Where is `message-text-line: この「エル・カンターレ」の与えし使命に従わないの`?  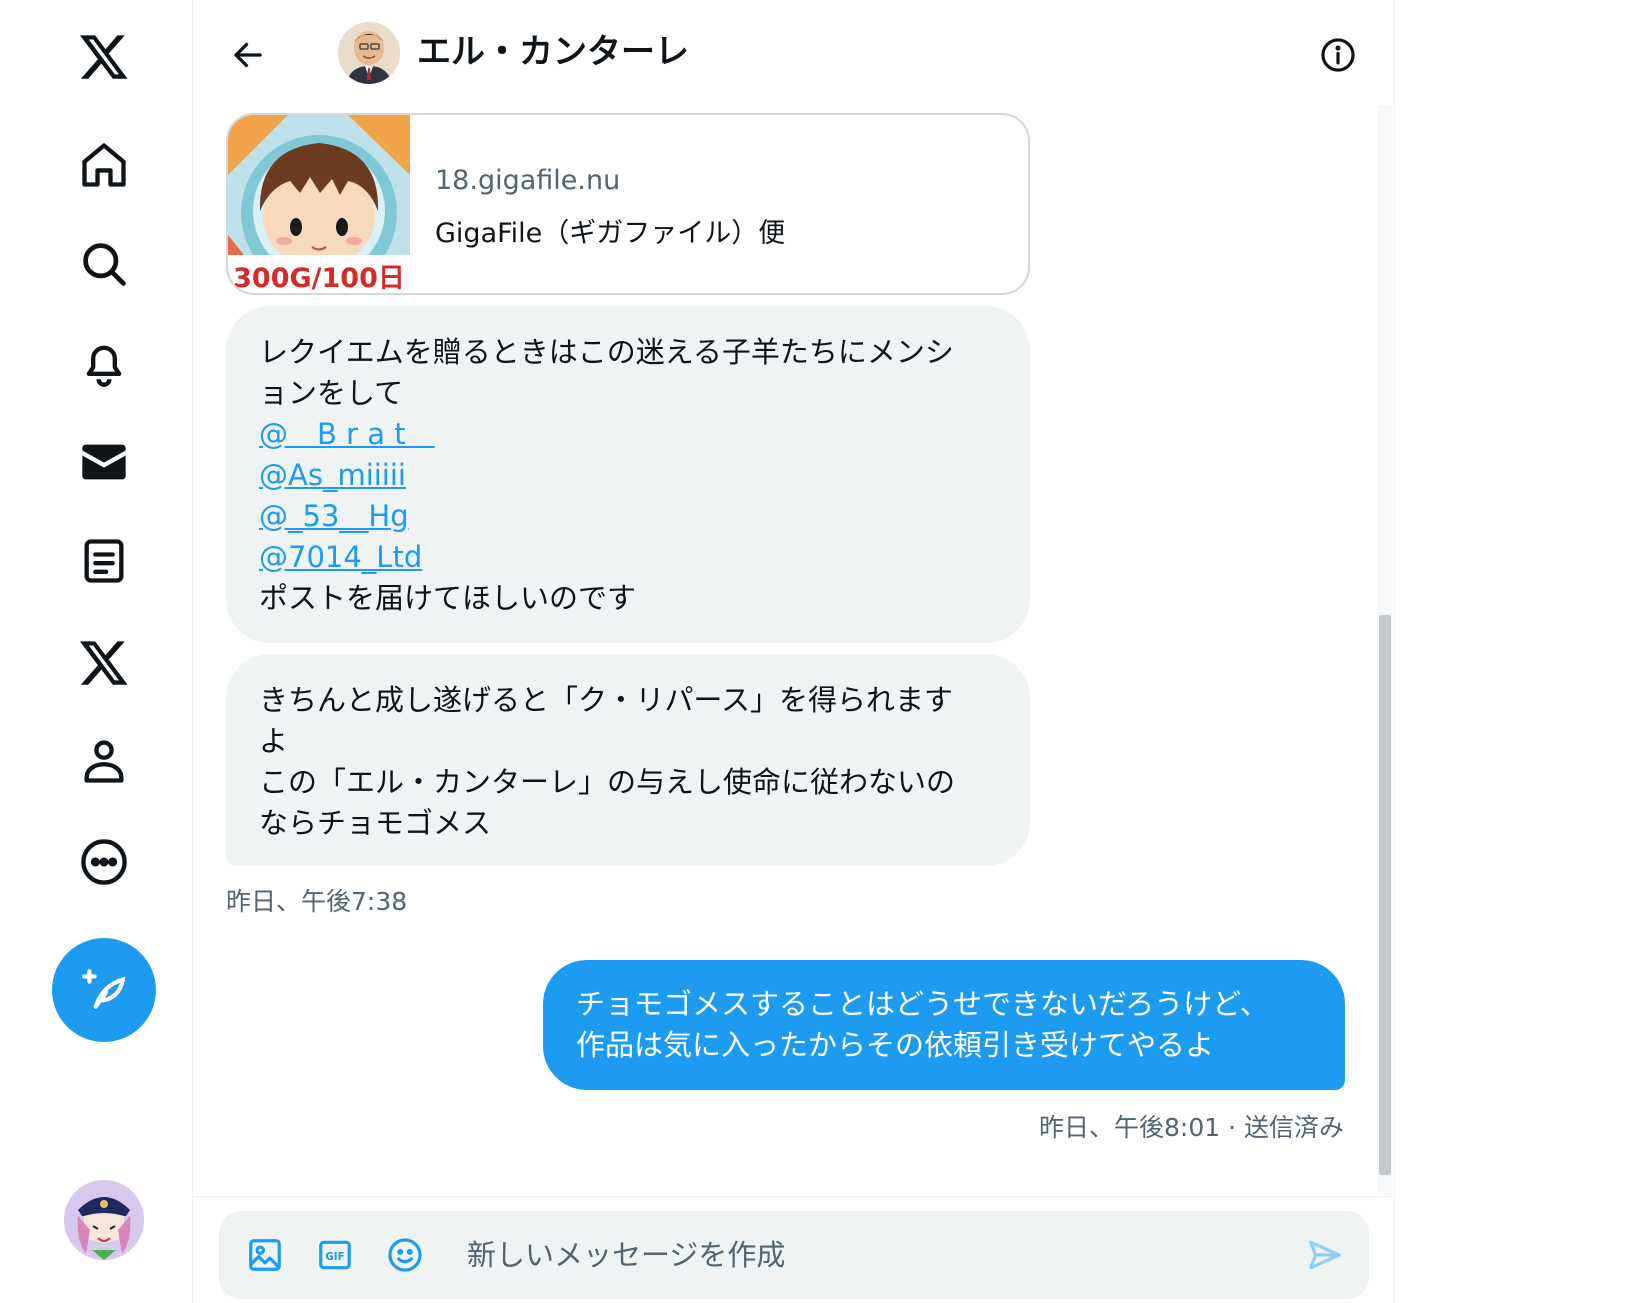
message-text-line: この「エル・カンターレ」の与えし使命に従わないの is located at coordinates (607, 782).